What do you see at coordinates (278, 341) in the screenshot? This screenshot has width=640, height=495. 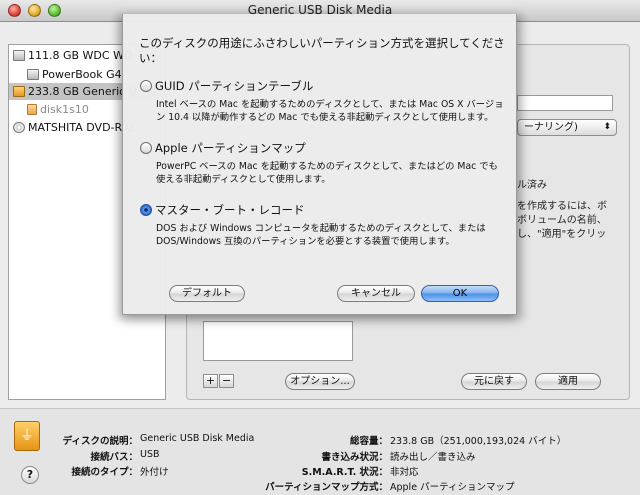 I see `partition-layout-area` at bounding box center [278, 341].